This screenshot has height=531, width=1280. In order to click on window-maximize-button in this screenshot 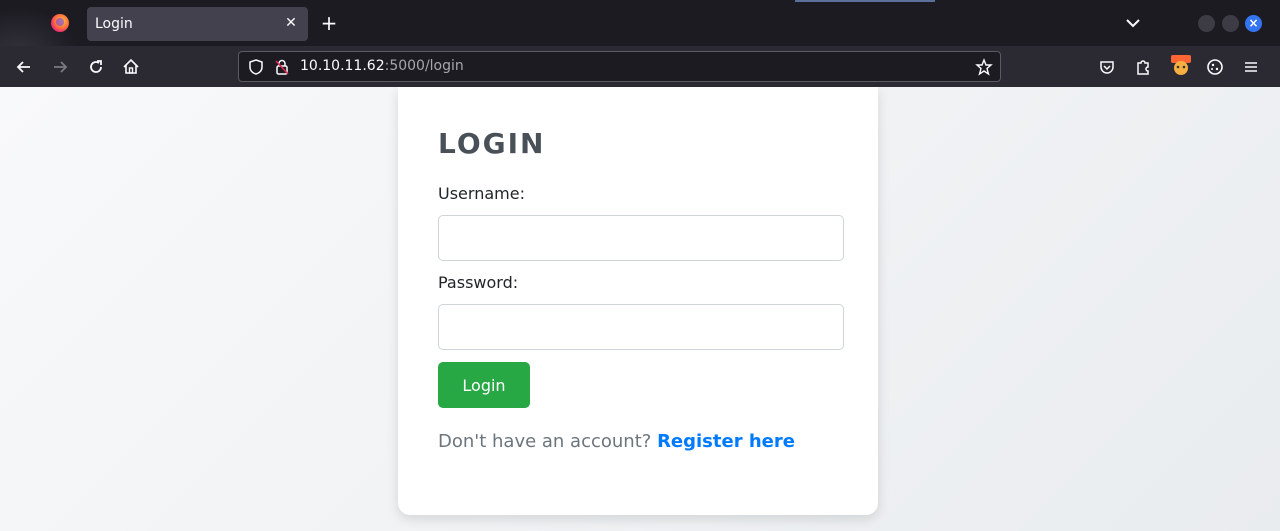, I will do `click(1230, 23)`.